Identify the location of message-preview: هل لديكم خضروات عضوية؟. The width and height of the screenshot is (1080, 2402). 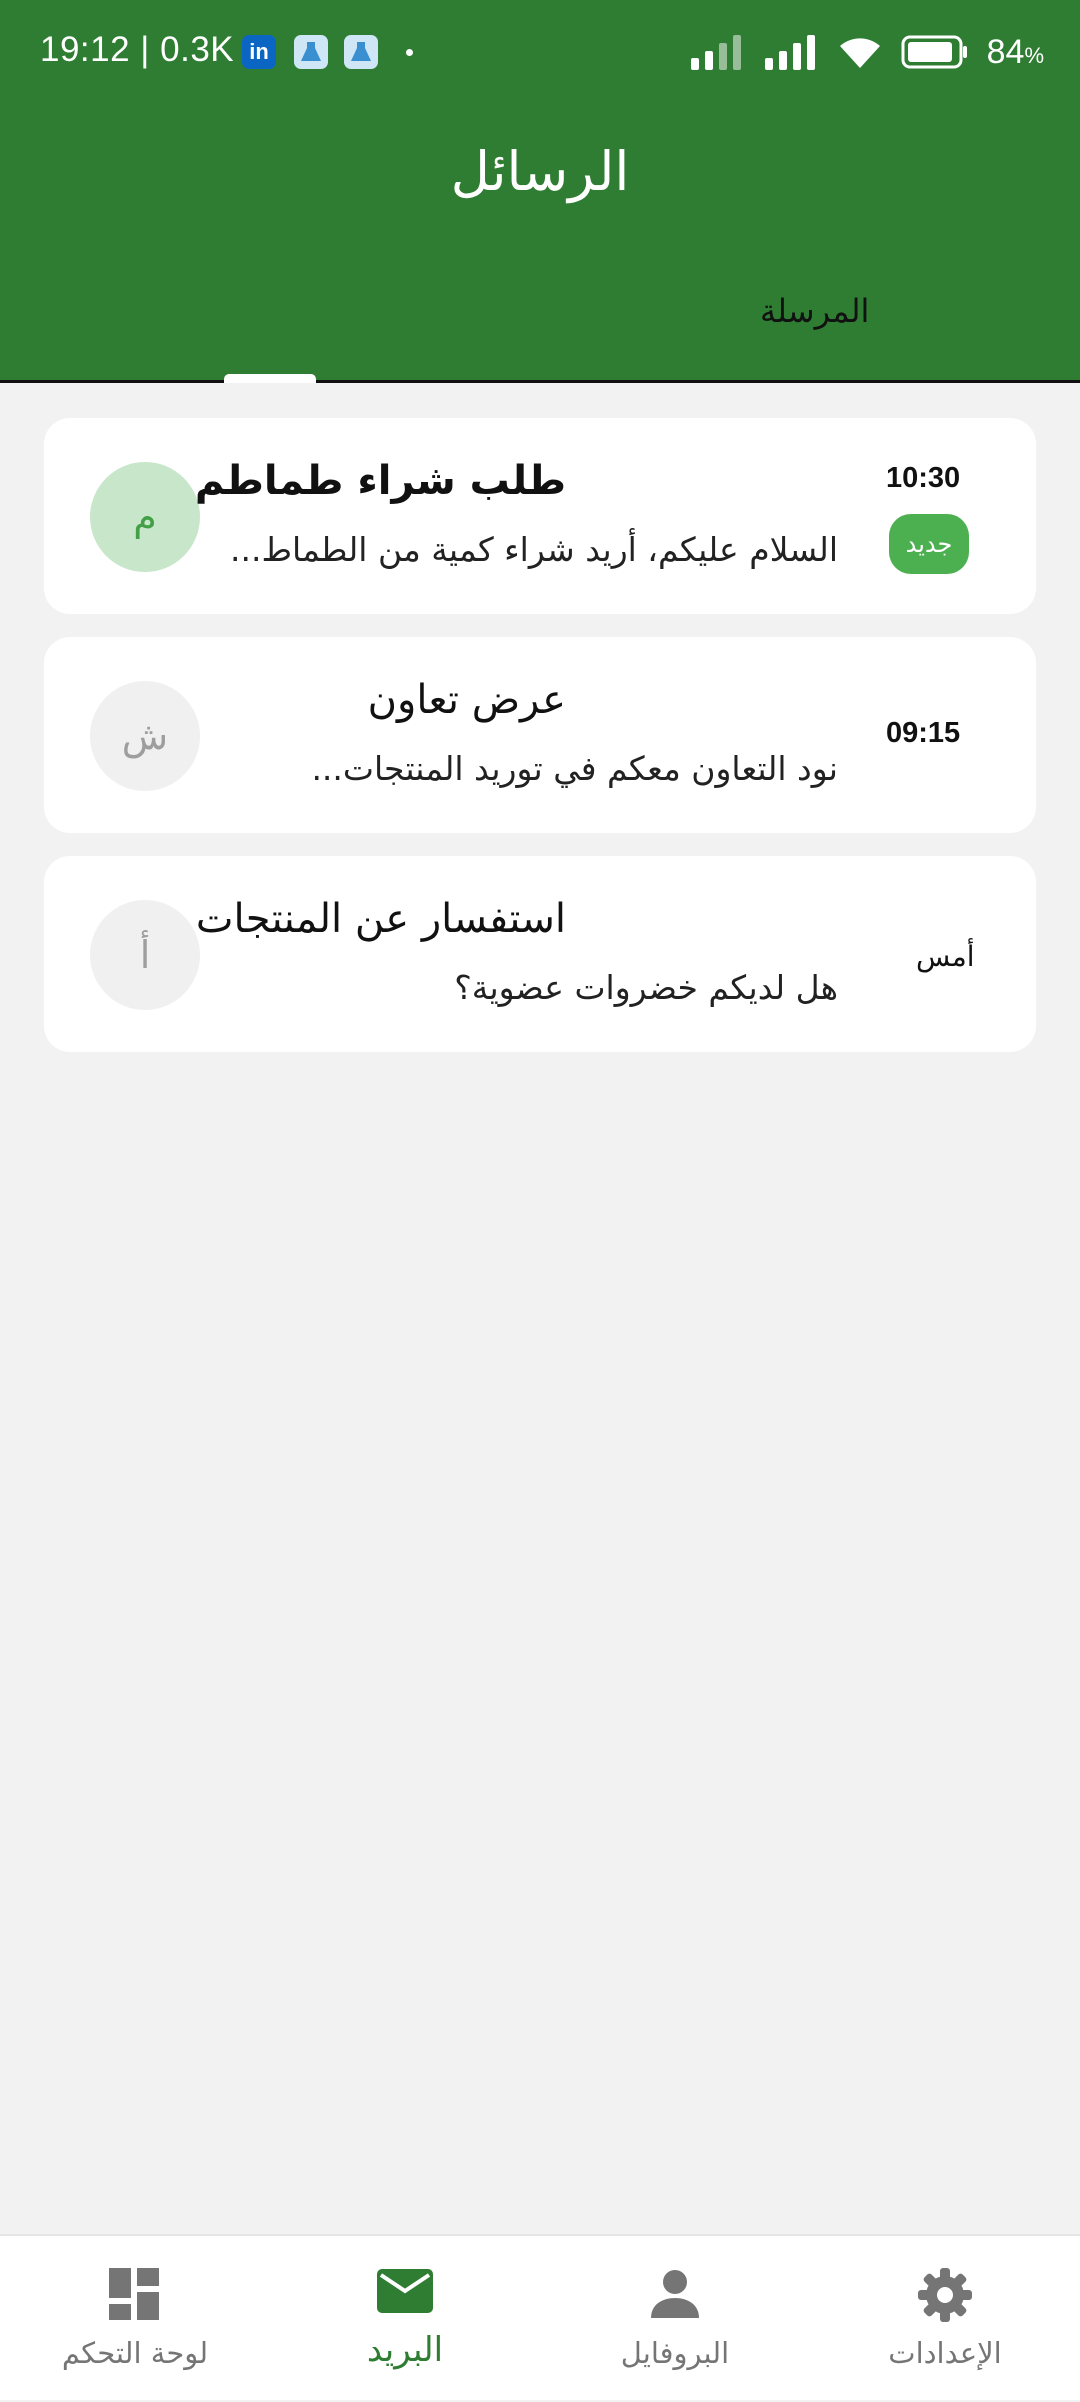
(646, 987).